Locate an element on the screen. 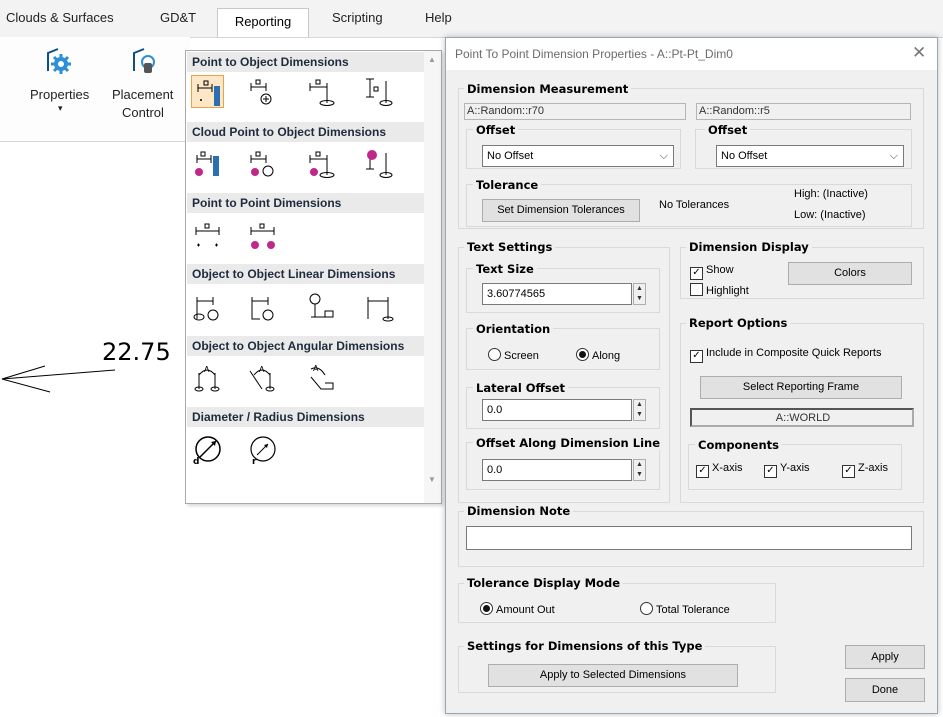  plane-to-cyl-angular-dim-button: A is located at coordinates (321, 377).